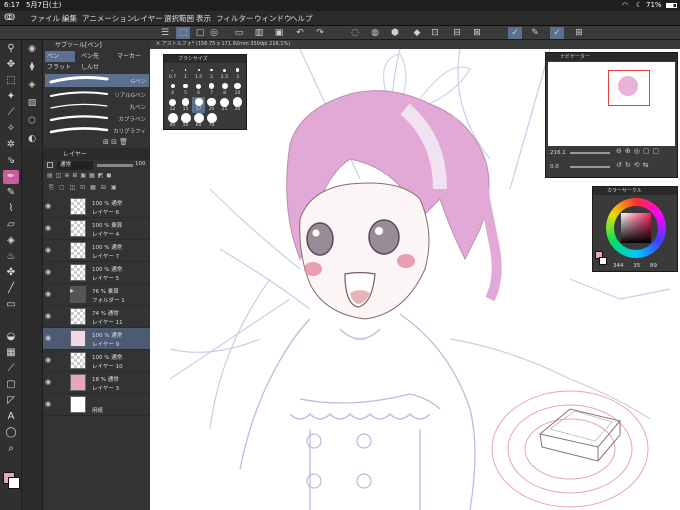 Image resolution: width=680 pixels, height=510 pixels. What do you see at coordinates (11, 145) in the screenshot?
I see `spark-icon: ✲` at bounding box center [11, 145].